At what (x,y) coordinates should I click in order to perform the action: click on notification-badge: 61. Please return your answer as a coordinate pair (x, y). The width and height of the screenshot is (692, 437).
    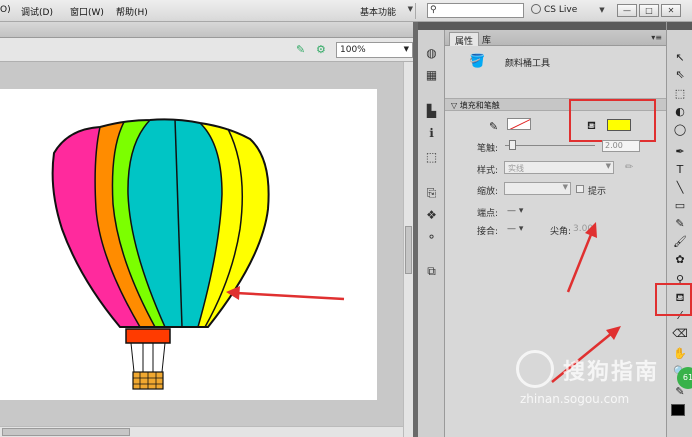
    Looking at the image, I should click on (684, 378).